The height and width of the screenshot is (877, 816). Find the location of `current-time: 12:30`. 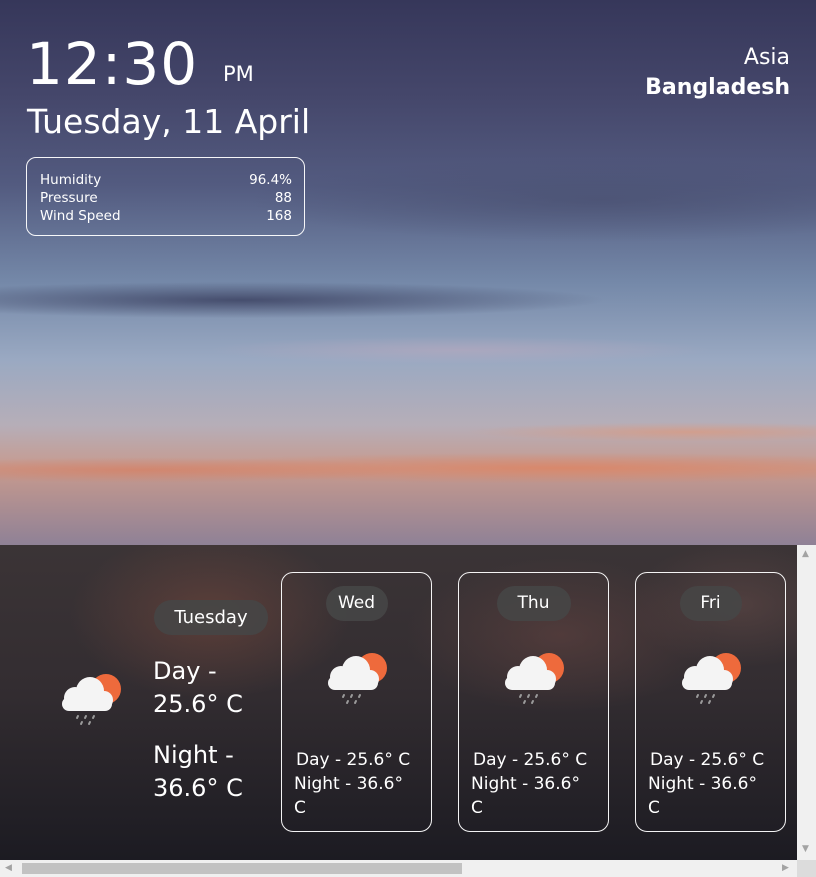

current-time: 12:30 is located at coordinates (112, 64).